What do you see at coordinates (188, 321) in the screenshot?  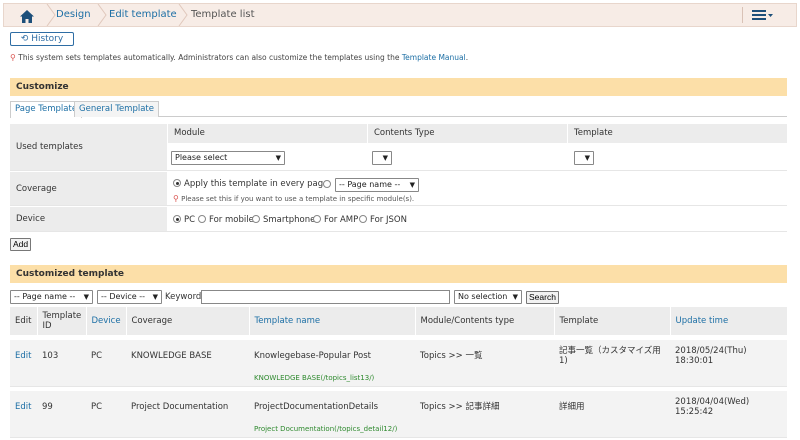 I see `col-coverage: Coverage` at bounding box center [188, 321].